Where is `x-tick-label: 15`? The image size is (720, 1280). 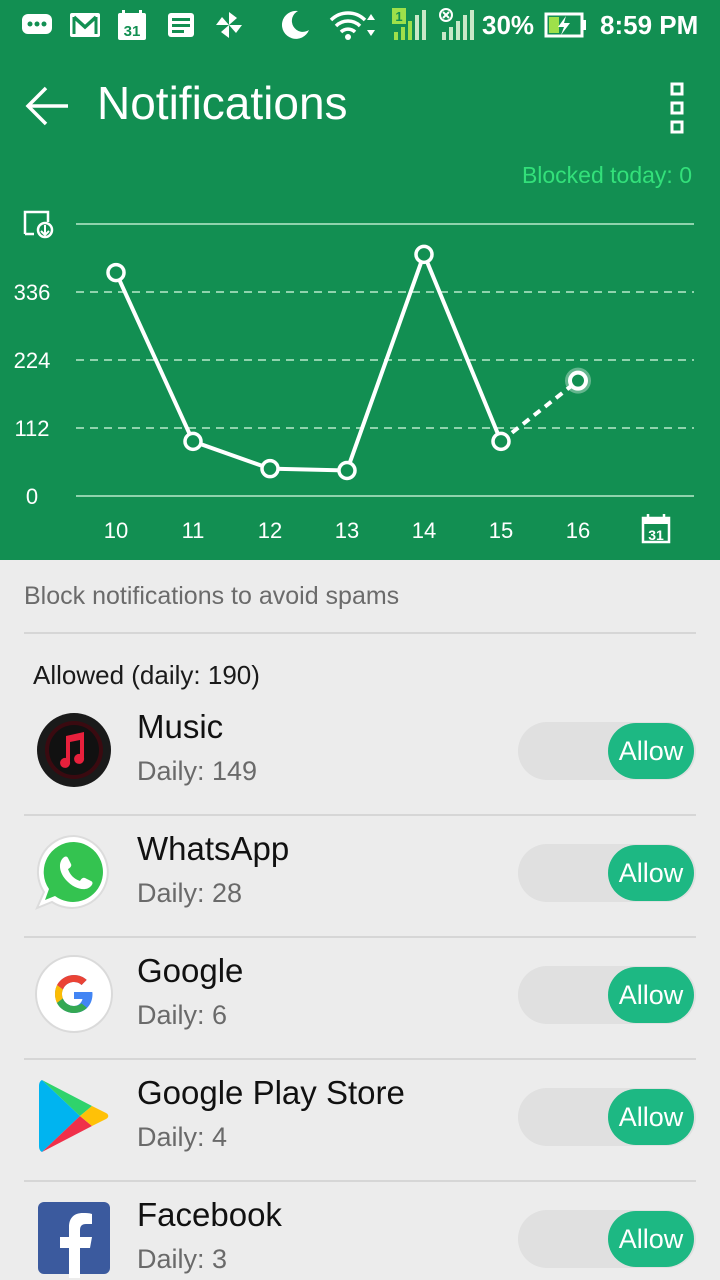 x-tick-label: 15 is located at coordinates (501, 530).